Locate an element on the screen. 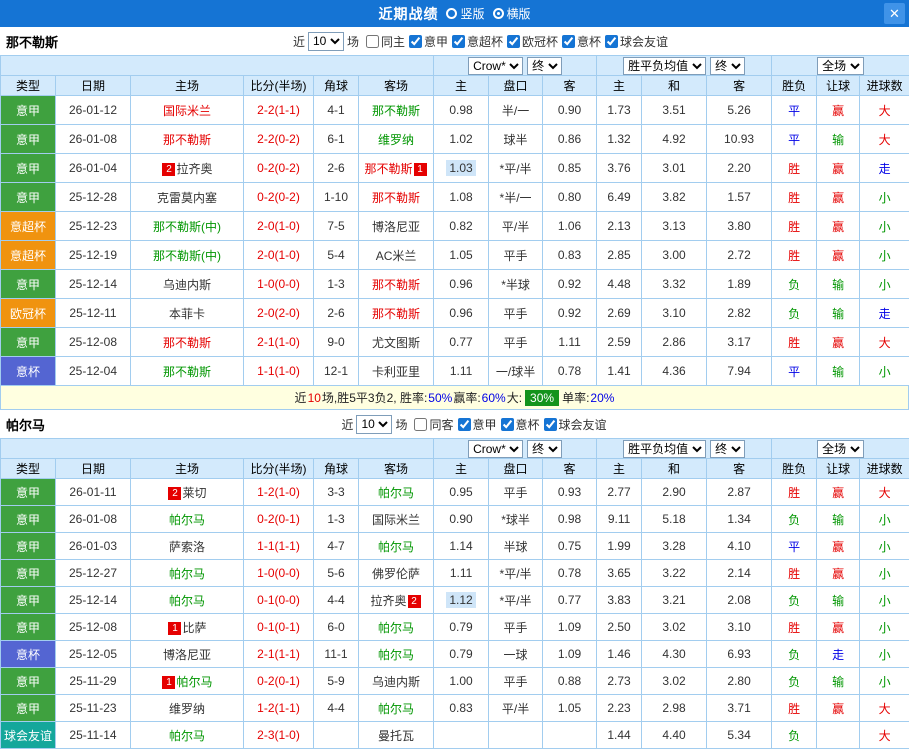 The width and height of the screenshot is (909, 751). asian-away-odds-cell: 0.77 is located at coordinates (570, 600).